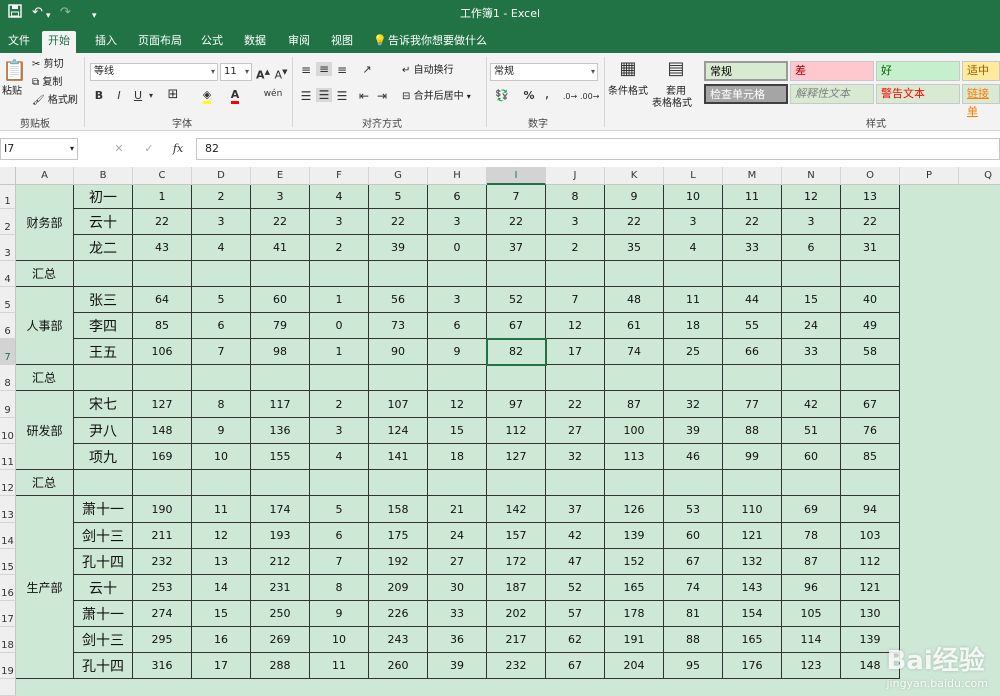  I want to click on row-header-18: 18, so click(8, 640).